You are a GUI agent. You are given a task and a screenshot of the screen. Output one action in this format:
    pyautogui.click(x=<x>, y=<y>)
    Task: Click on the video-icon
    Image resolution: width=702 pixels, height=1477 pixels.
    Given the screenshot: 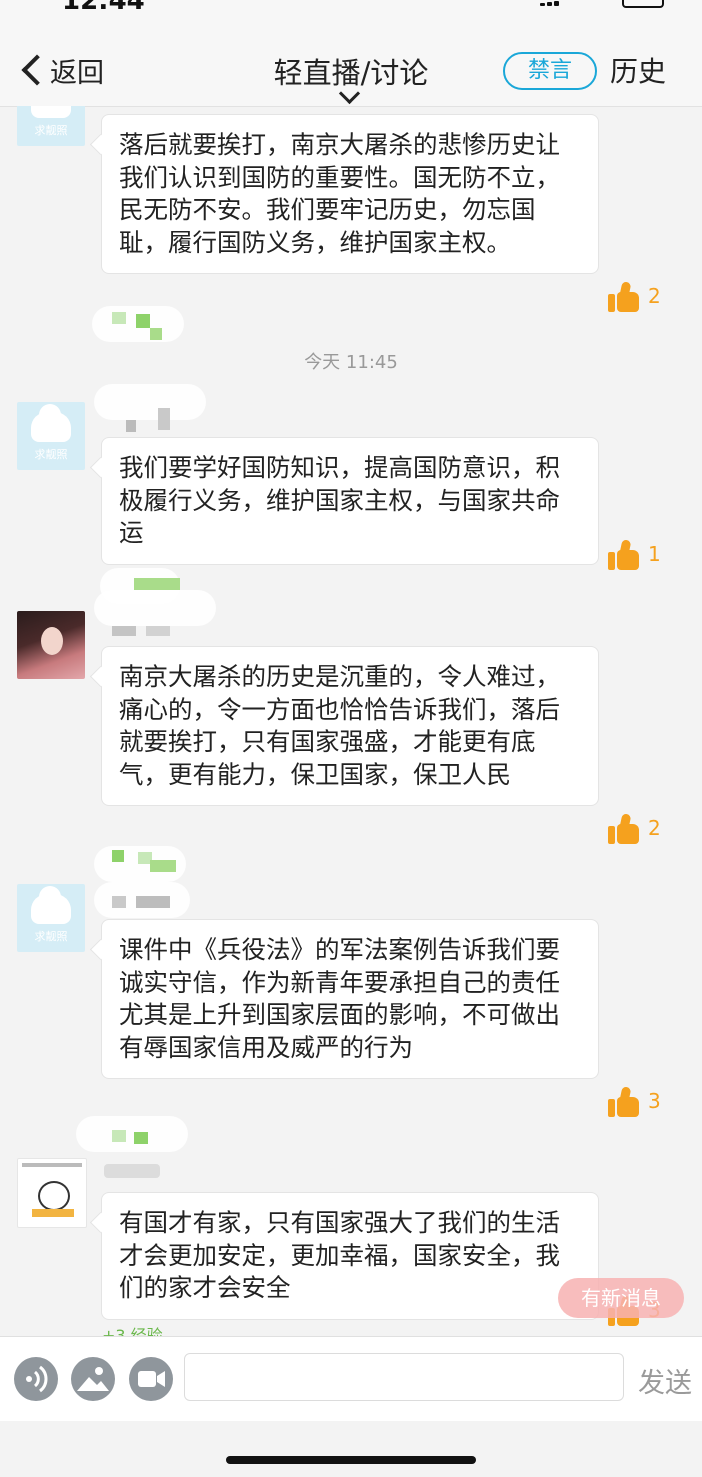 What is the action you would take?
    pyautogui.click(x=151, y=1379)
    